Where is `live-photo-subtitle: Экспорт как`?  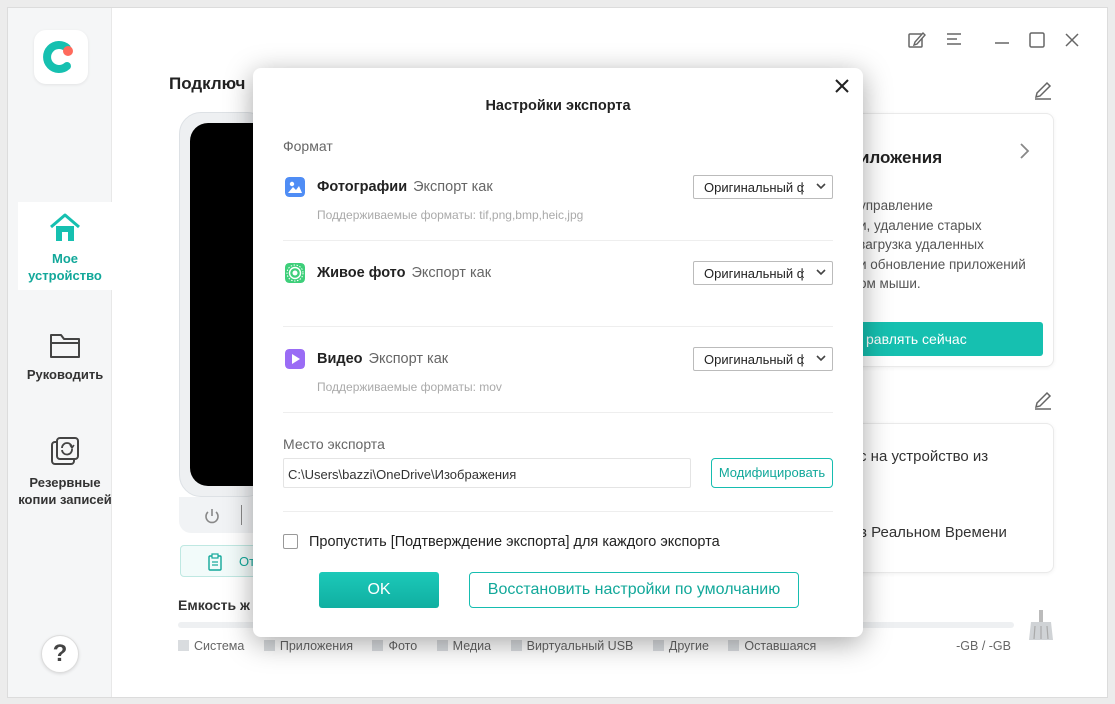
live-photo-subtitle: Экспорт как is located at coordinates (451, 273).